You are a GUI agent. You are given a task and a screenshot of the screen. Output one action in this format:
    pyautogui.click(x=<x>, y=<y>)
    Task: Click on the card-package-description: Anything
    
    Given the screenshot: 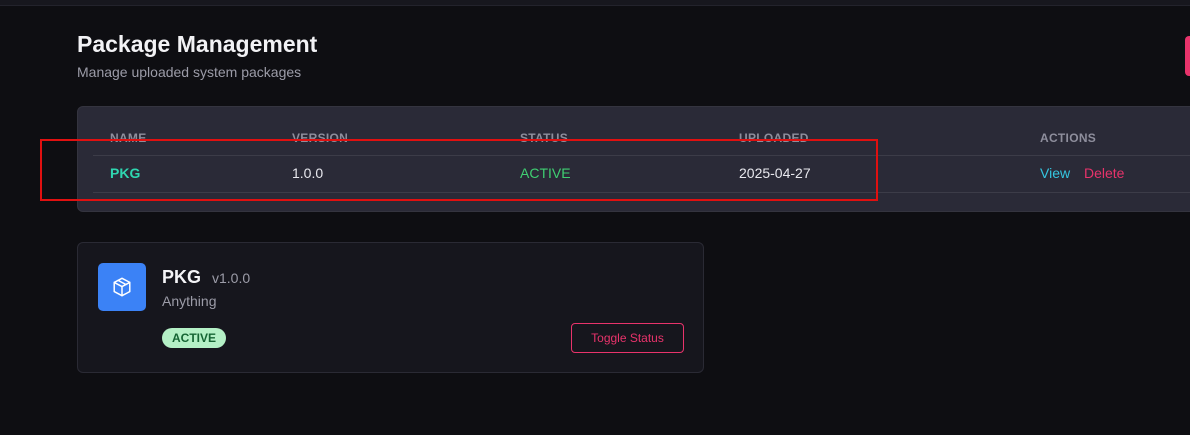 What is the action you would take?
    pyautogui.click(x=189, y=301)
    